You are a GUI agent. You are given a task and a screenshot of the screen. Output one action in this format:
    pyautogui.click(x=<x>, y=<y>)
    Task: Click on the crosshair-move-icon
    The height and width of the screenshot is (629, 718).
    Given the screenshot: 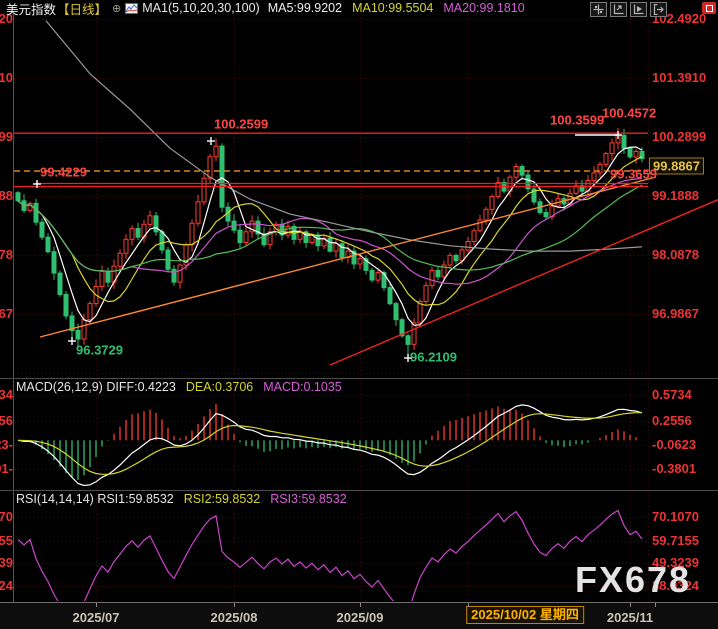 What is the action you would take?
    pyautogui.click(x=598, y=9)
    